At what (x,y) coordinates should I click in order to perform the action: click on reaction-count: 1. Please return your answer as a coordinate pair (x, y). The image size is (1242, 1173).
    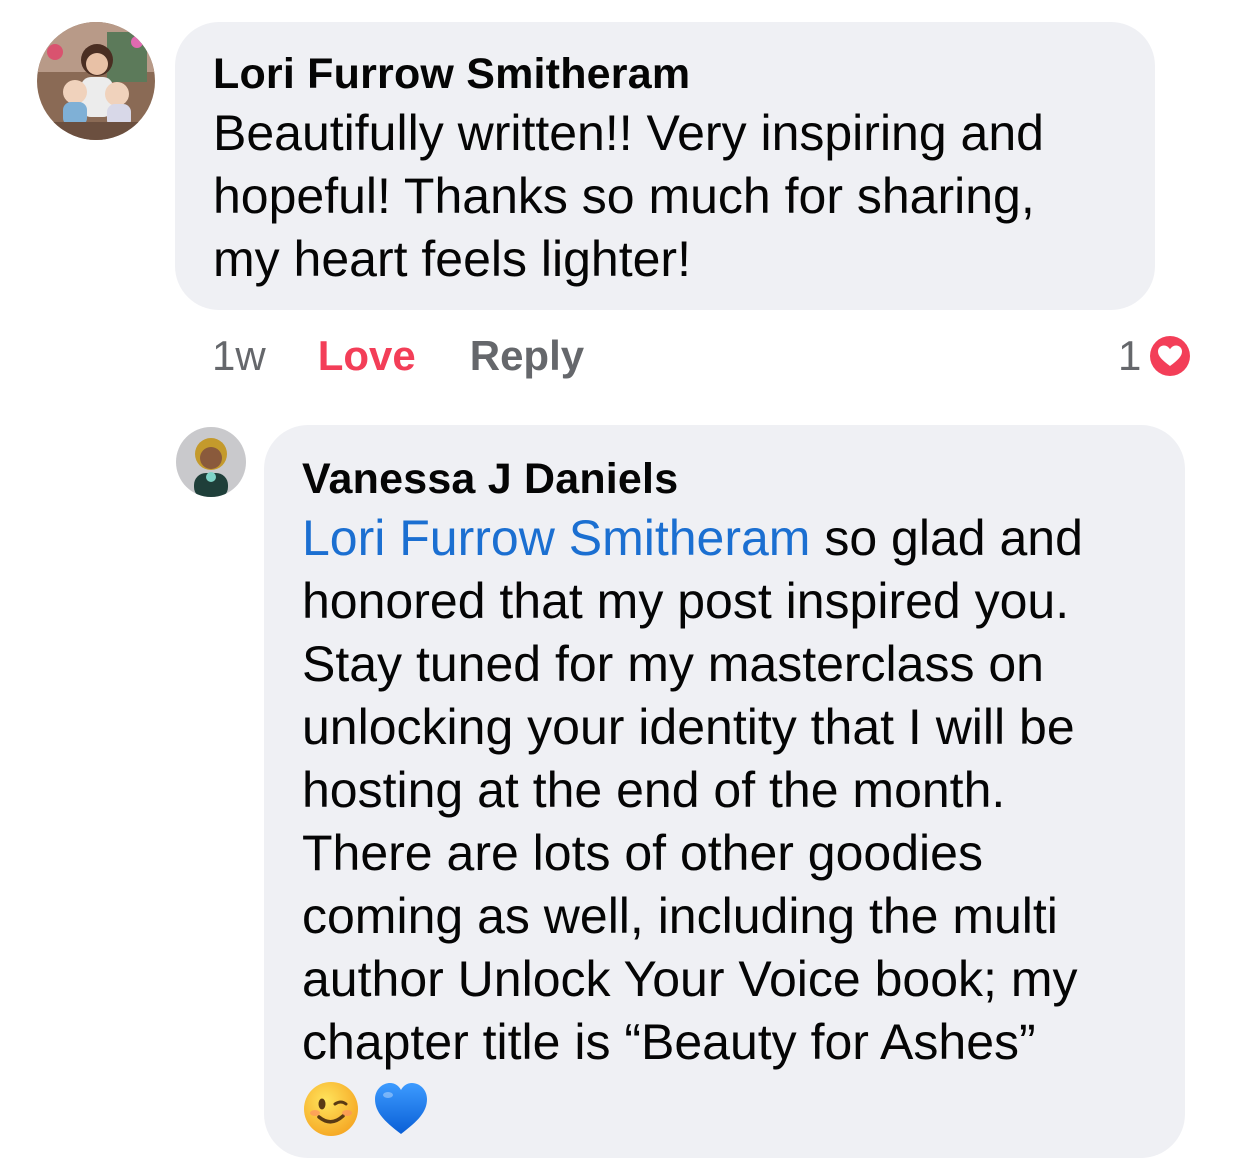
    Looking at the image, I should click on (1130, 355).